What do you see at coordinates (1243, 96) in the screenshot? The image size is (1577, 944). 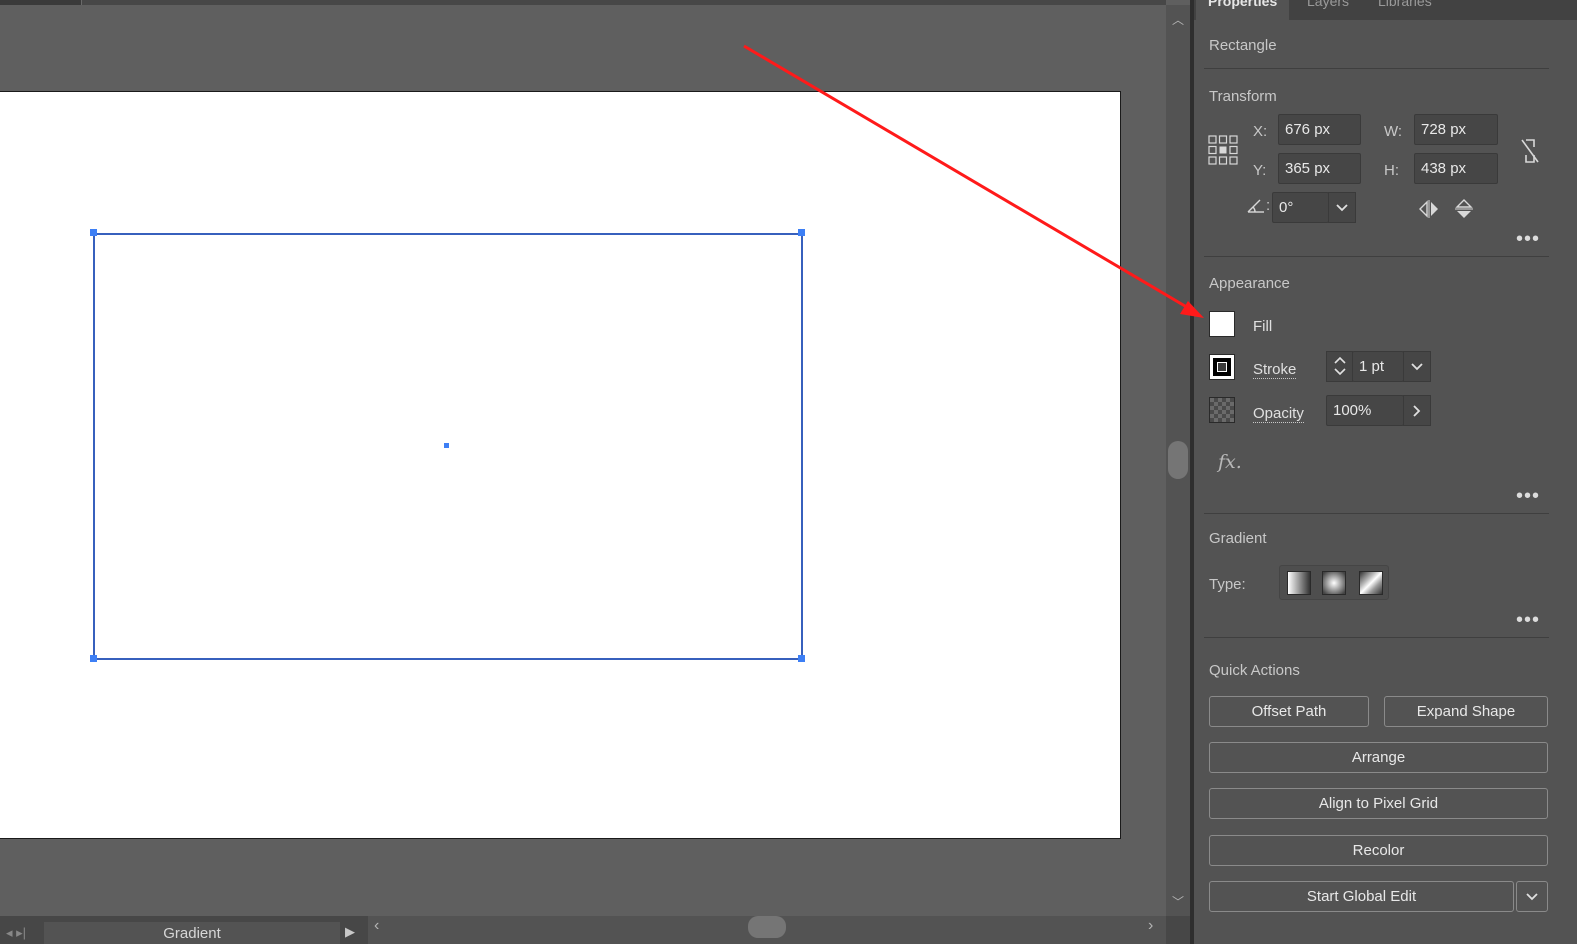 I see `transform-title: Transform` at bounding box center [1243, 96].